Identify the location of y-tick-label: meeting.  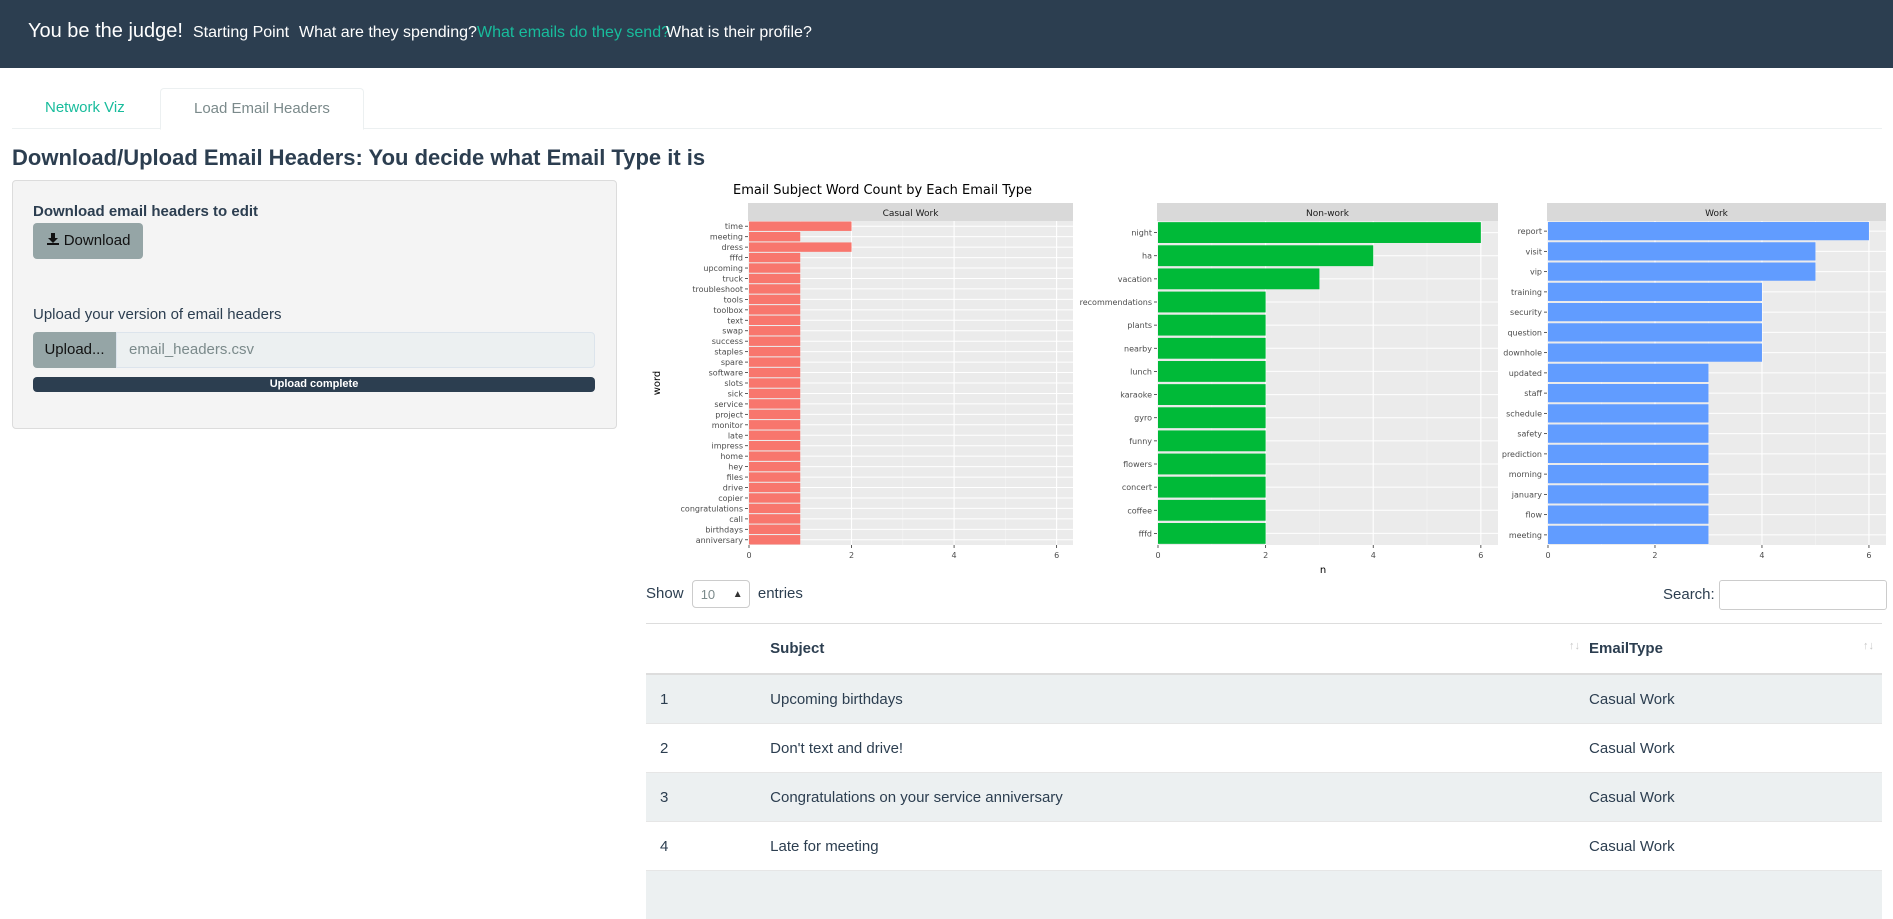
(726, 237).